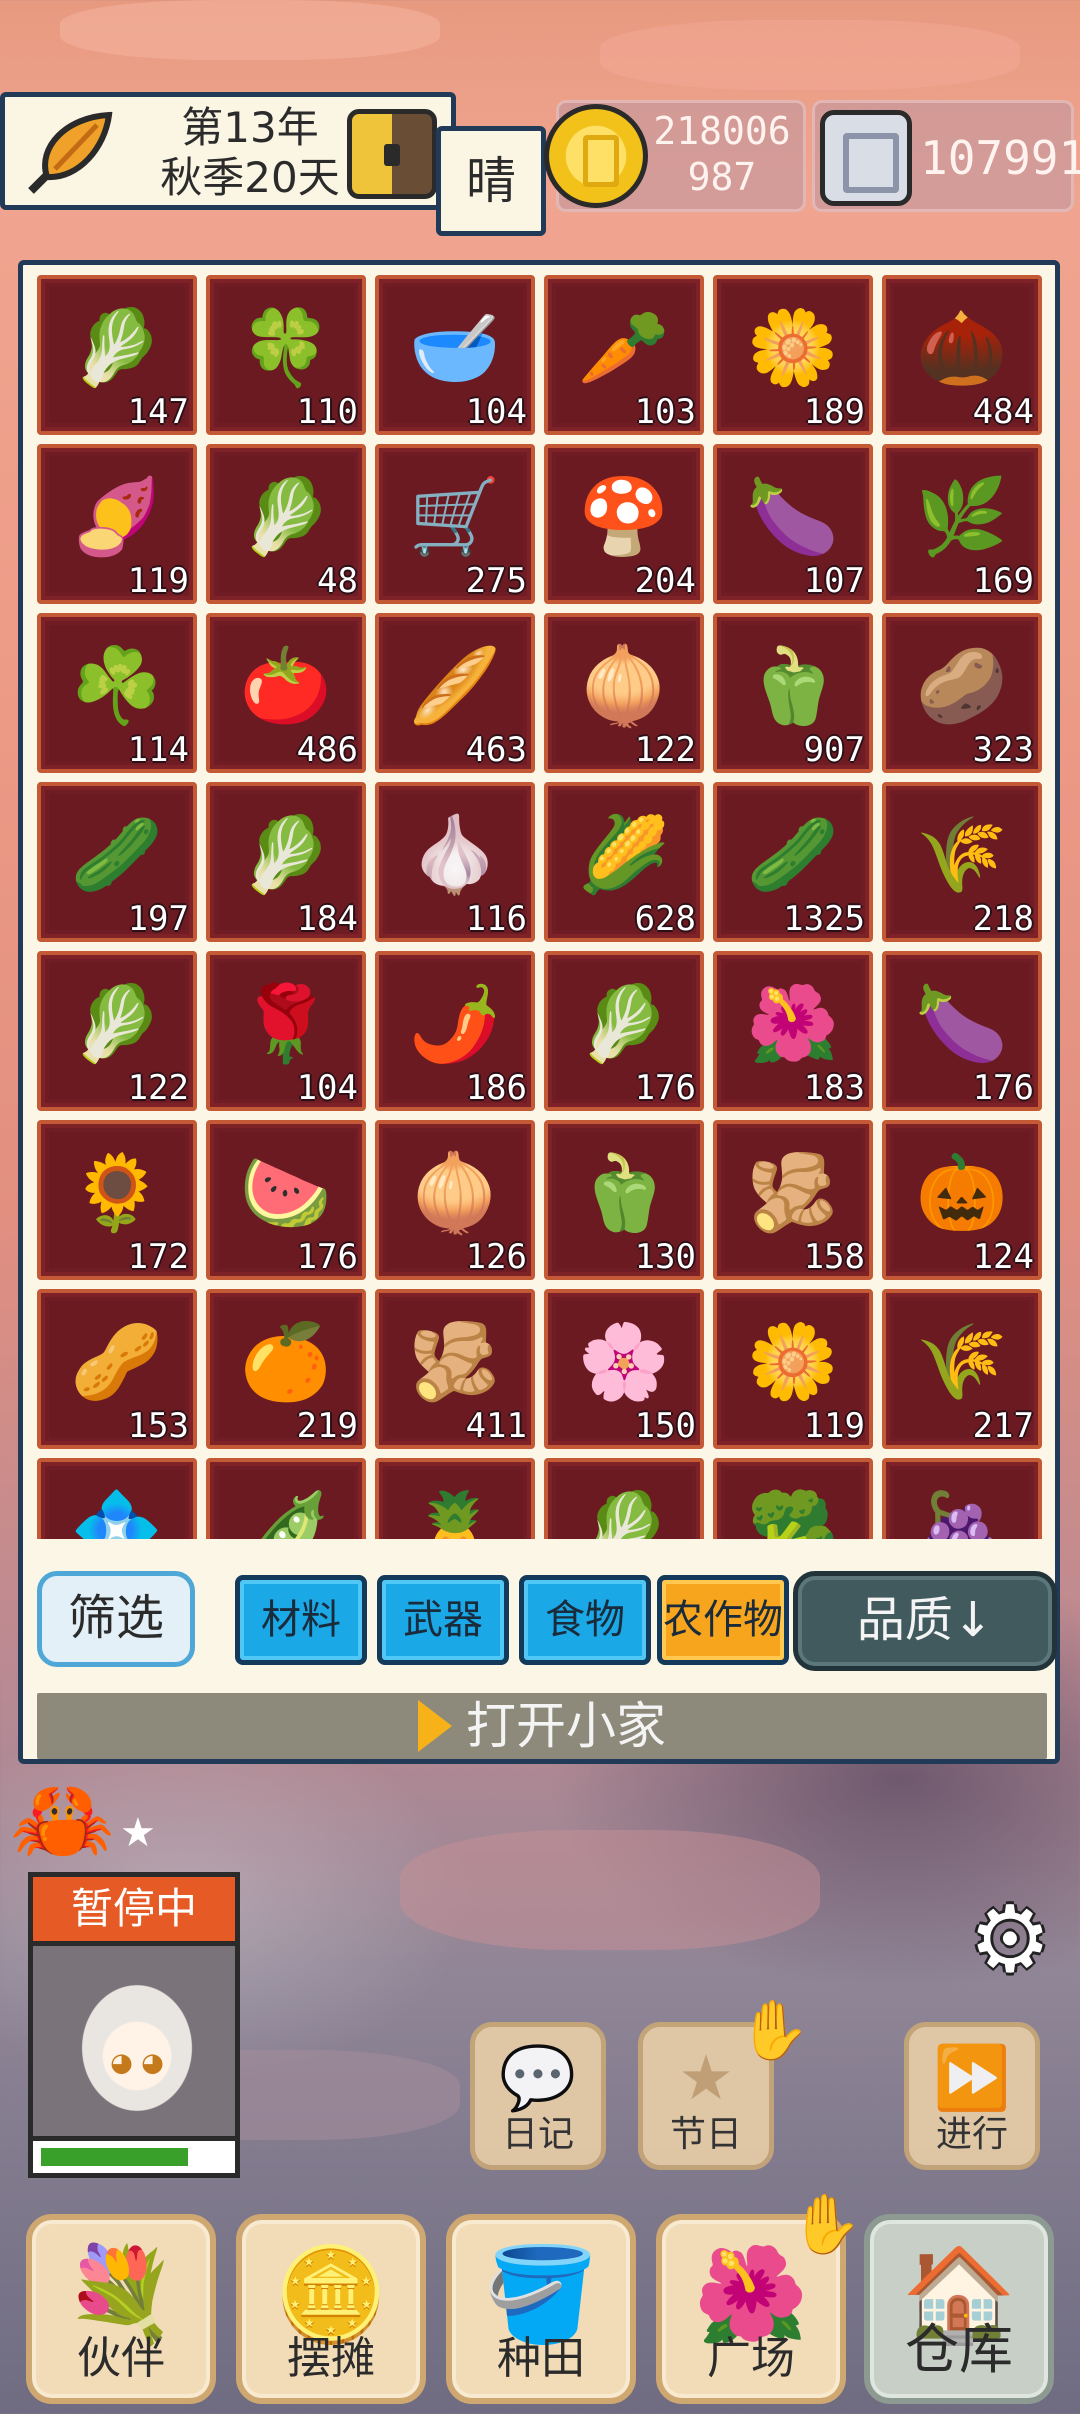  Describe the element at coordinates (962, 1369) in the screenshot. I see `inventory-slot: 🌾 217` at that location.